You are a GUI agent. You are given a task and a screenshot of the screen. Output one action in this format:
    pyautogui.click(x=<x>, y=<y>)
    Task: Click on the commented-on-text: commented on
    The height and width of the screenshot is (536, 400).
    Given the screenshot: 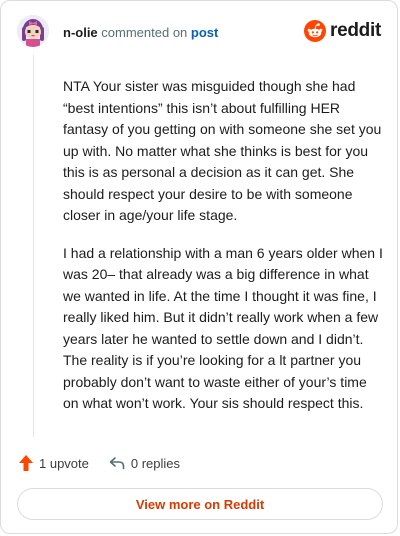 What is the action you would take?
    pyautogui.click(x=144, y=32)
    